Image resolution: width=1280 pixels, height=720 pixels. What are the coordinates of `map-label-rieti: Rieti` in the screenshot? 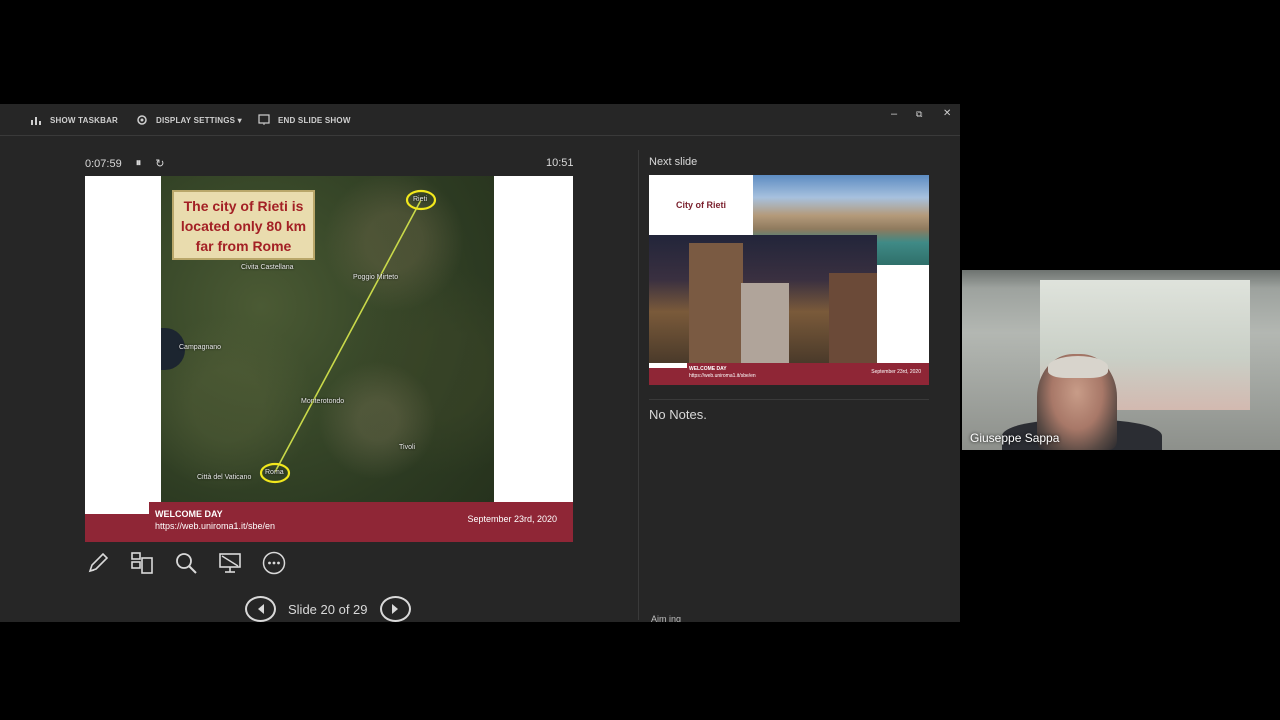 It's located at (420, 199).